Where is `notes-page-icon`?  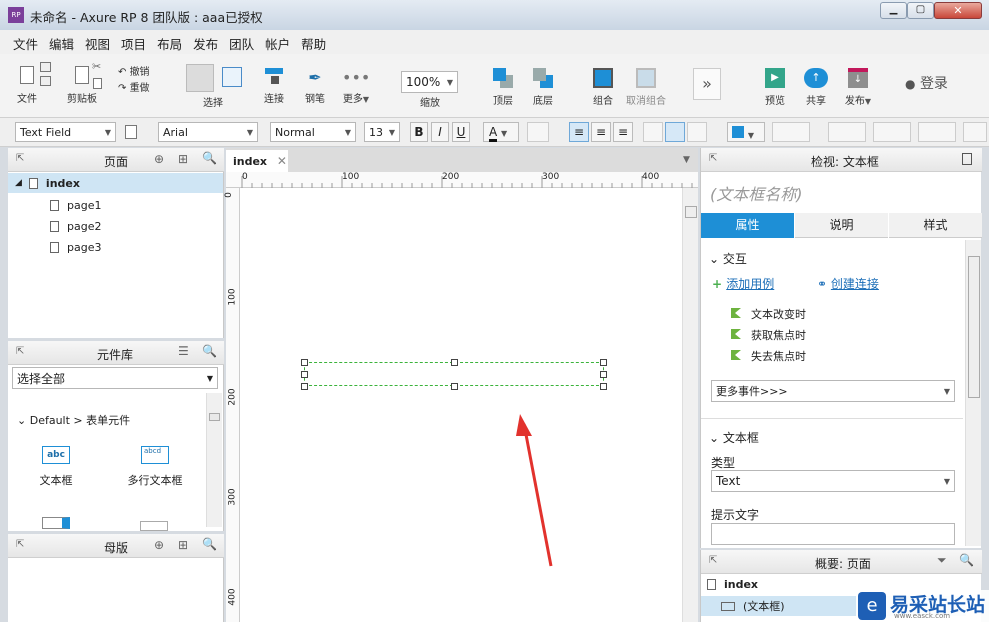 notes-page-icon is located at coordinates (967, 159).